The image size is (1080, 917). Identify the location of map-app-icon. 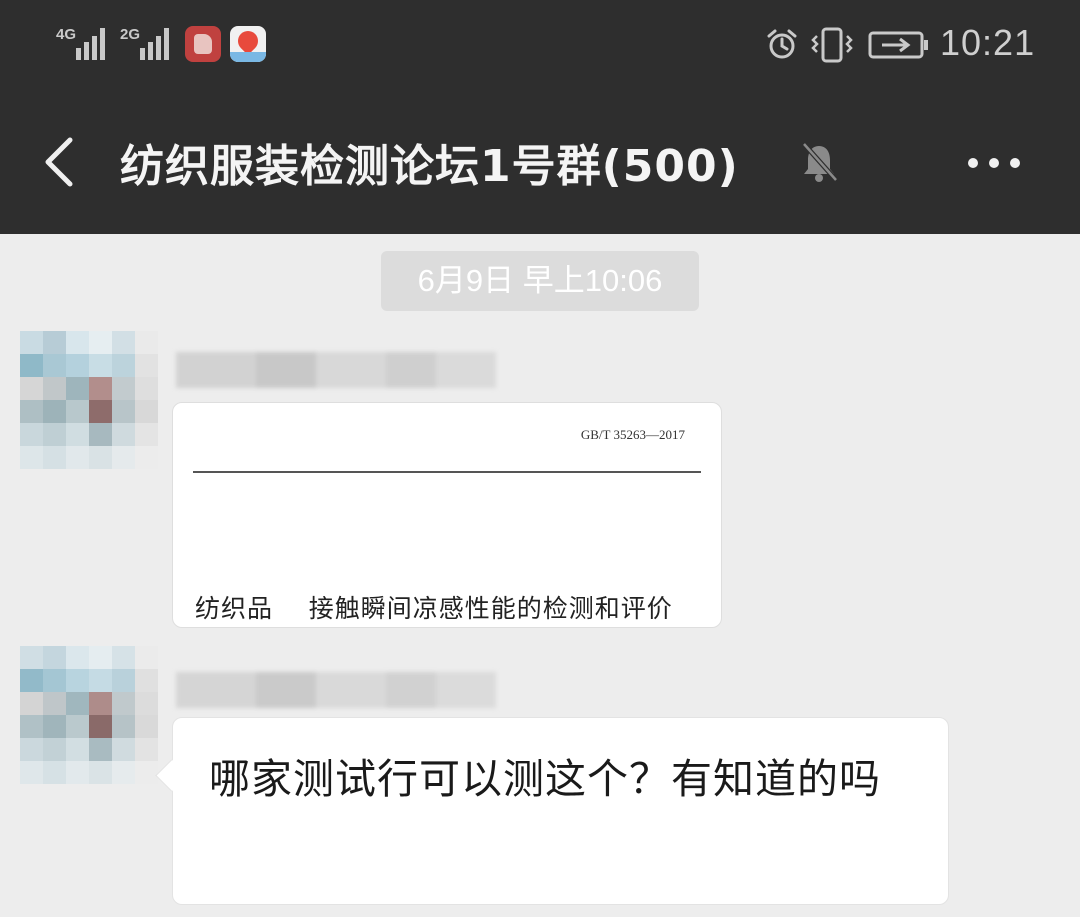
(248, 44).